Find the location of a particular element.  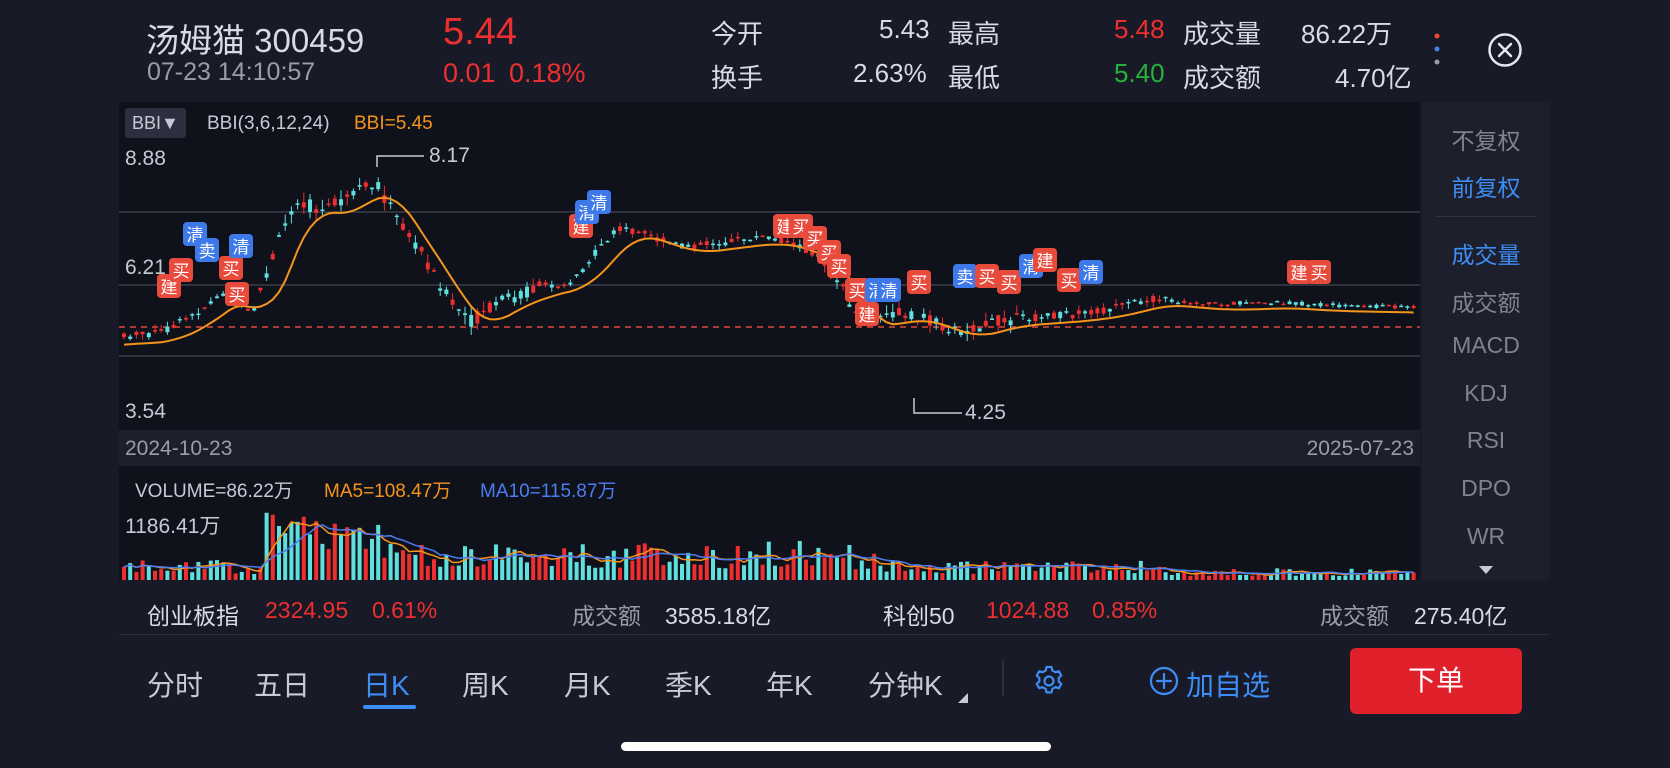

gear-icon is located at coordinates (1049, 683).